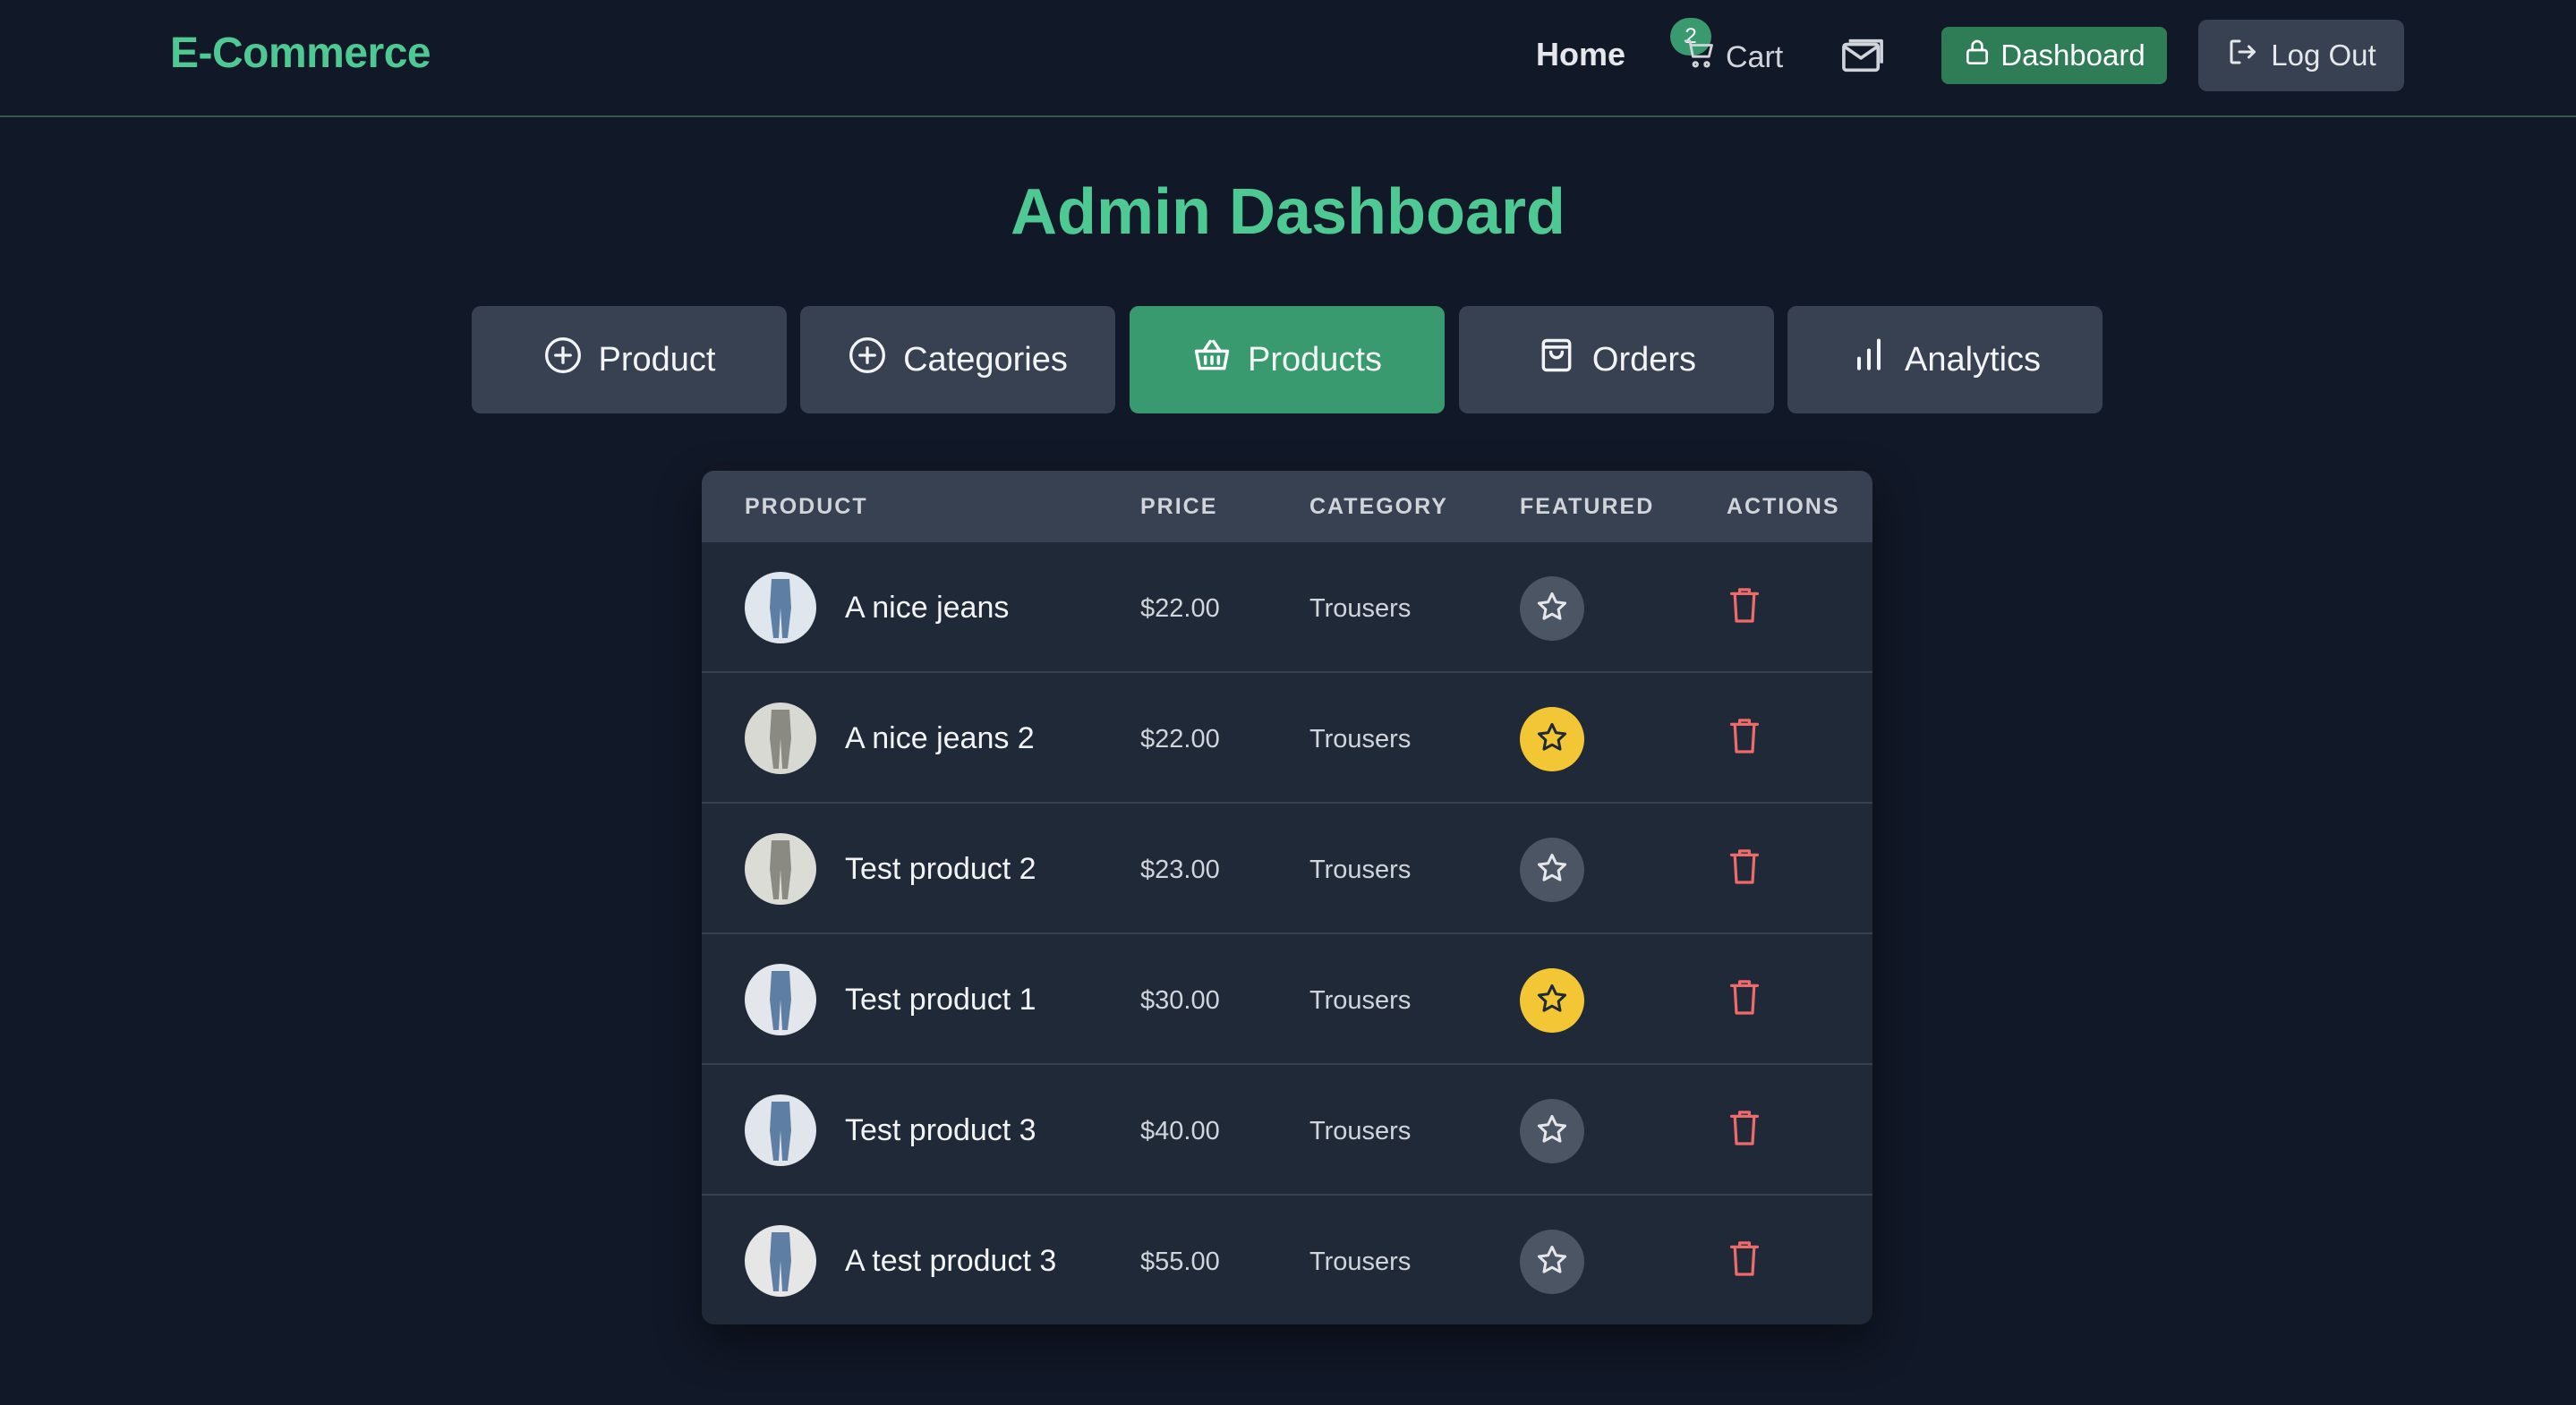  I want to click on product-name: Test product 2, so click(940, 869).